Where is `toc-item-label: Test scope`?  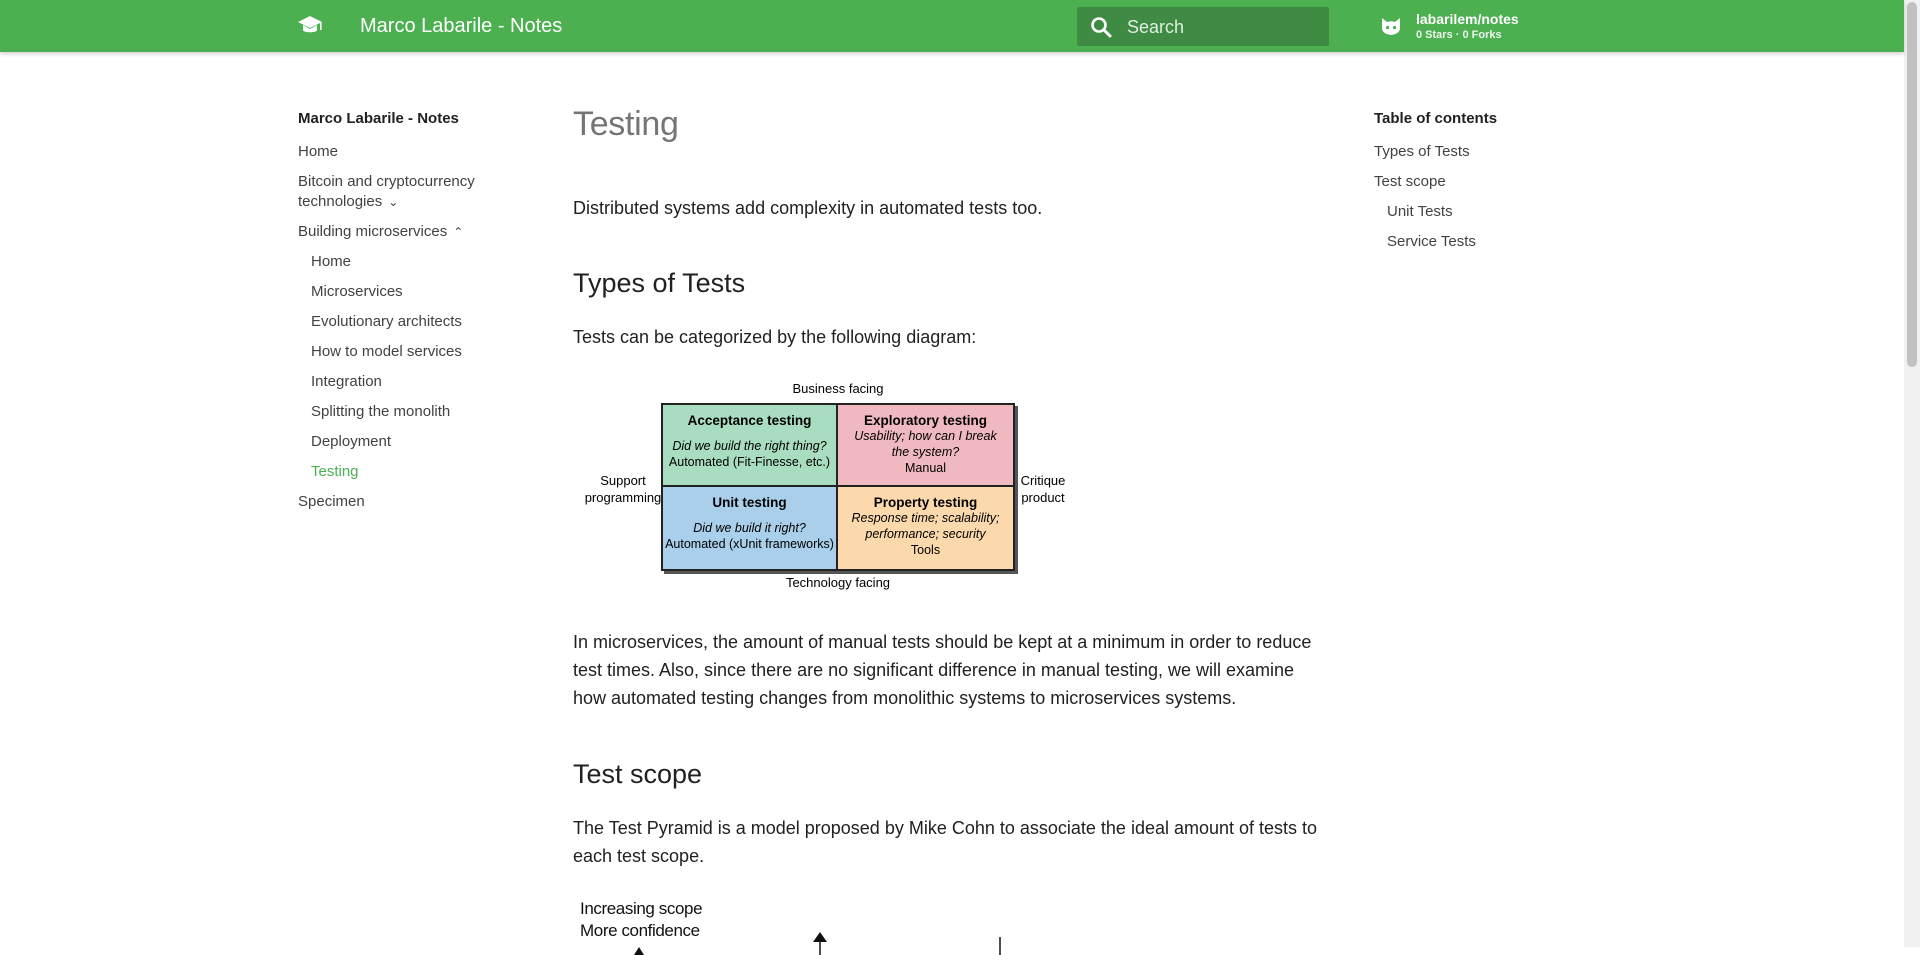
toc-item-label: Test scope is located at coordinates (1410, 181).